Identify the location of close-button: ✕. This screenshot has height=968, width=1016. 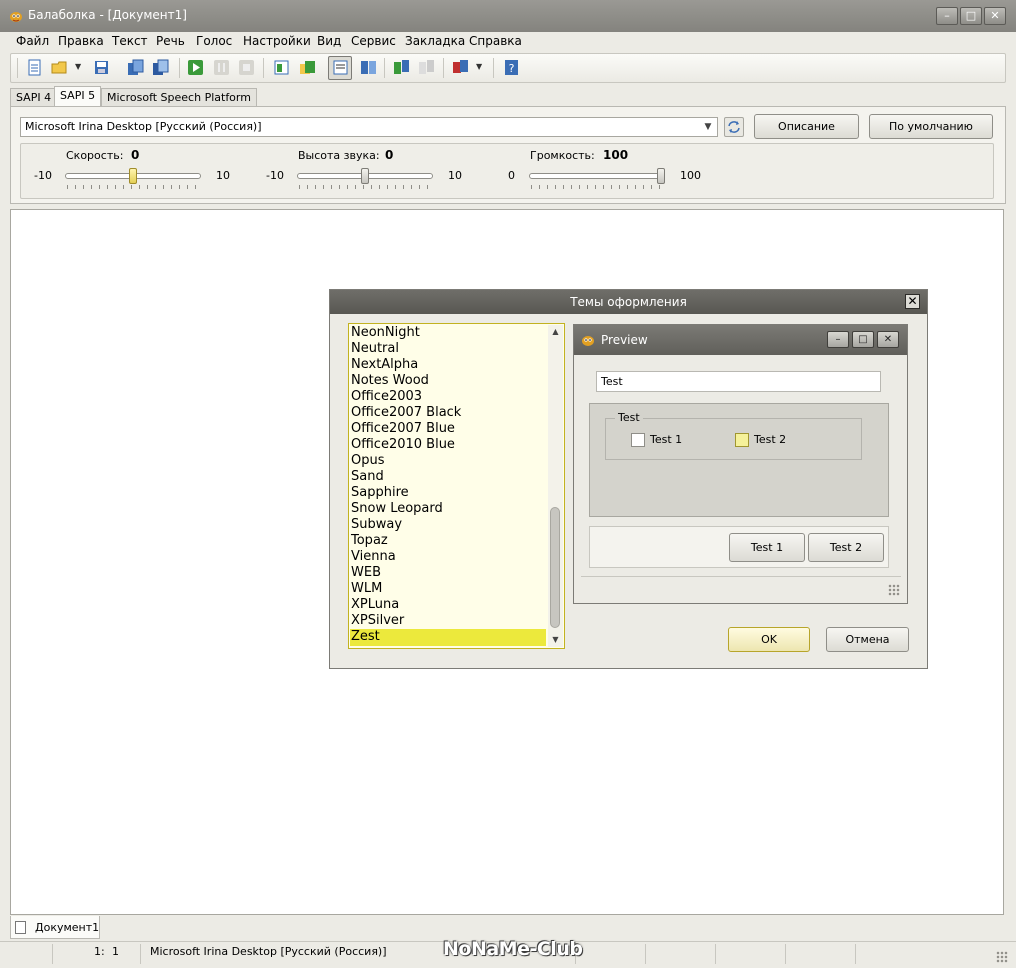
(995, 16).